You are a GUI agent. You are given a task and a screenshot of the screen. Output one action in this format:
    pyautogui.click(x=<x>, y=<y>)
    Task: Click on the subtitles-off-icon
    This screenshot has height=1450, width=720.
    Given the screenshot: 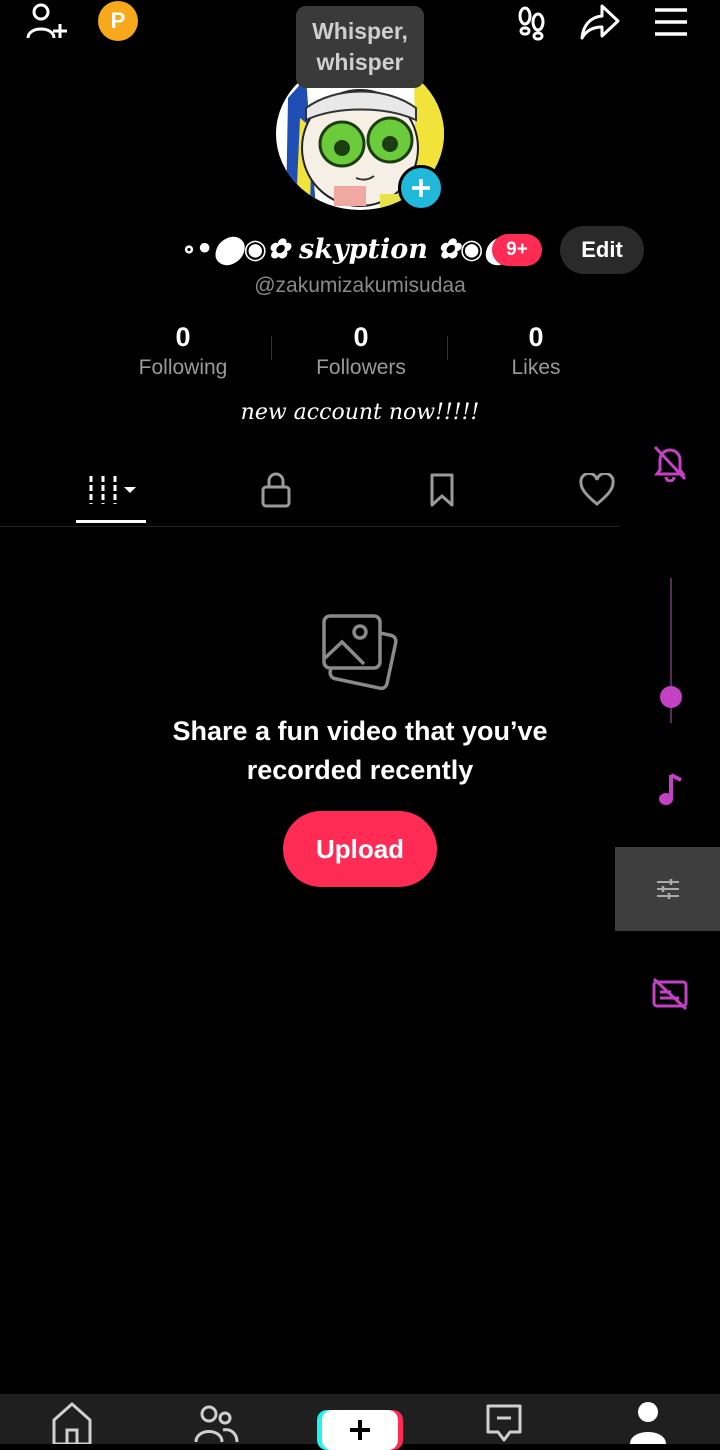 What is the action you would take?
    pyautogui.click(x=670, y=994)
    